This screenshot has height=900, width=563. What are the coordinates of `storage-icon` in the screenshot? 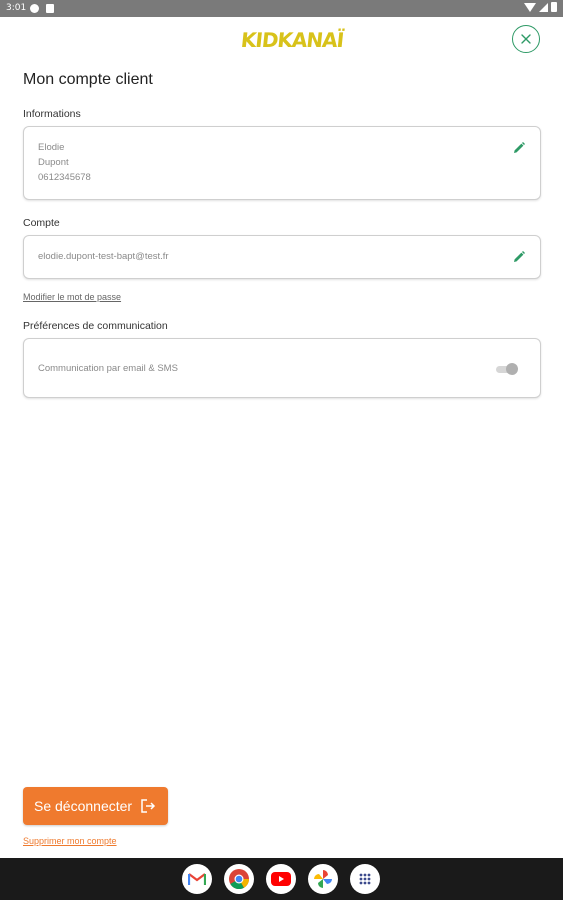 It's located at (50, 8).